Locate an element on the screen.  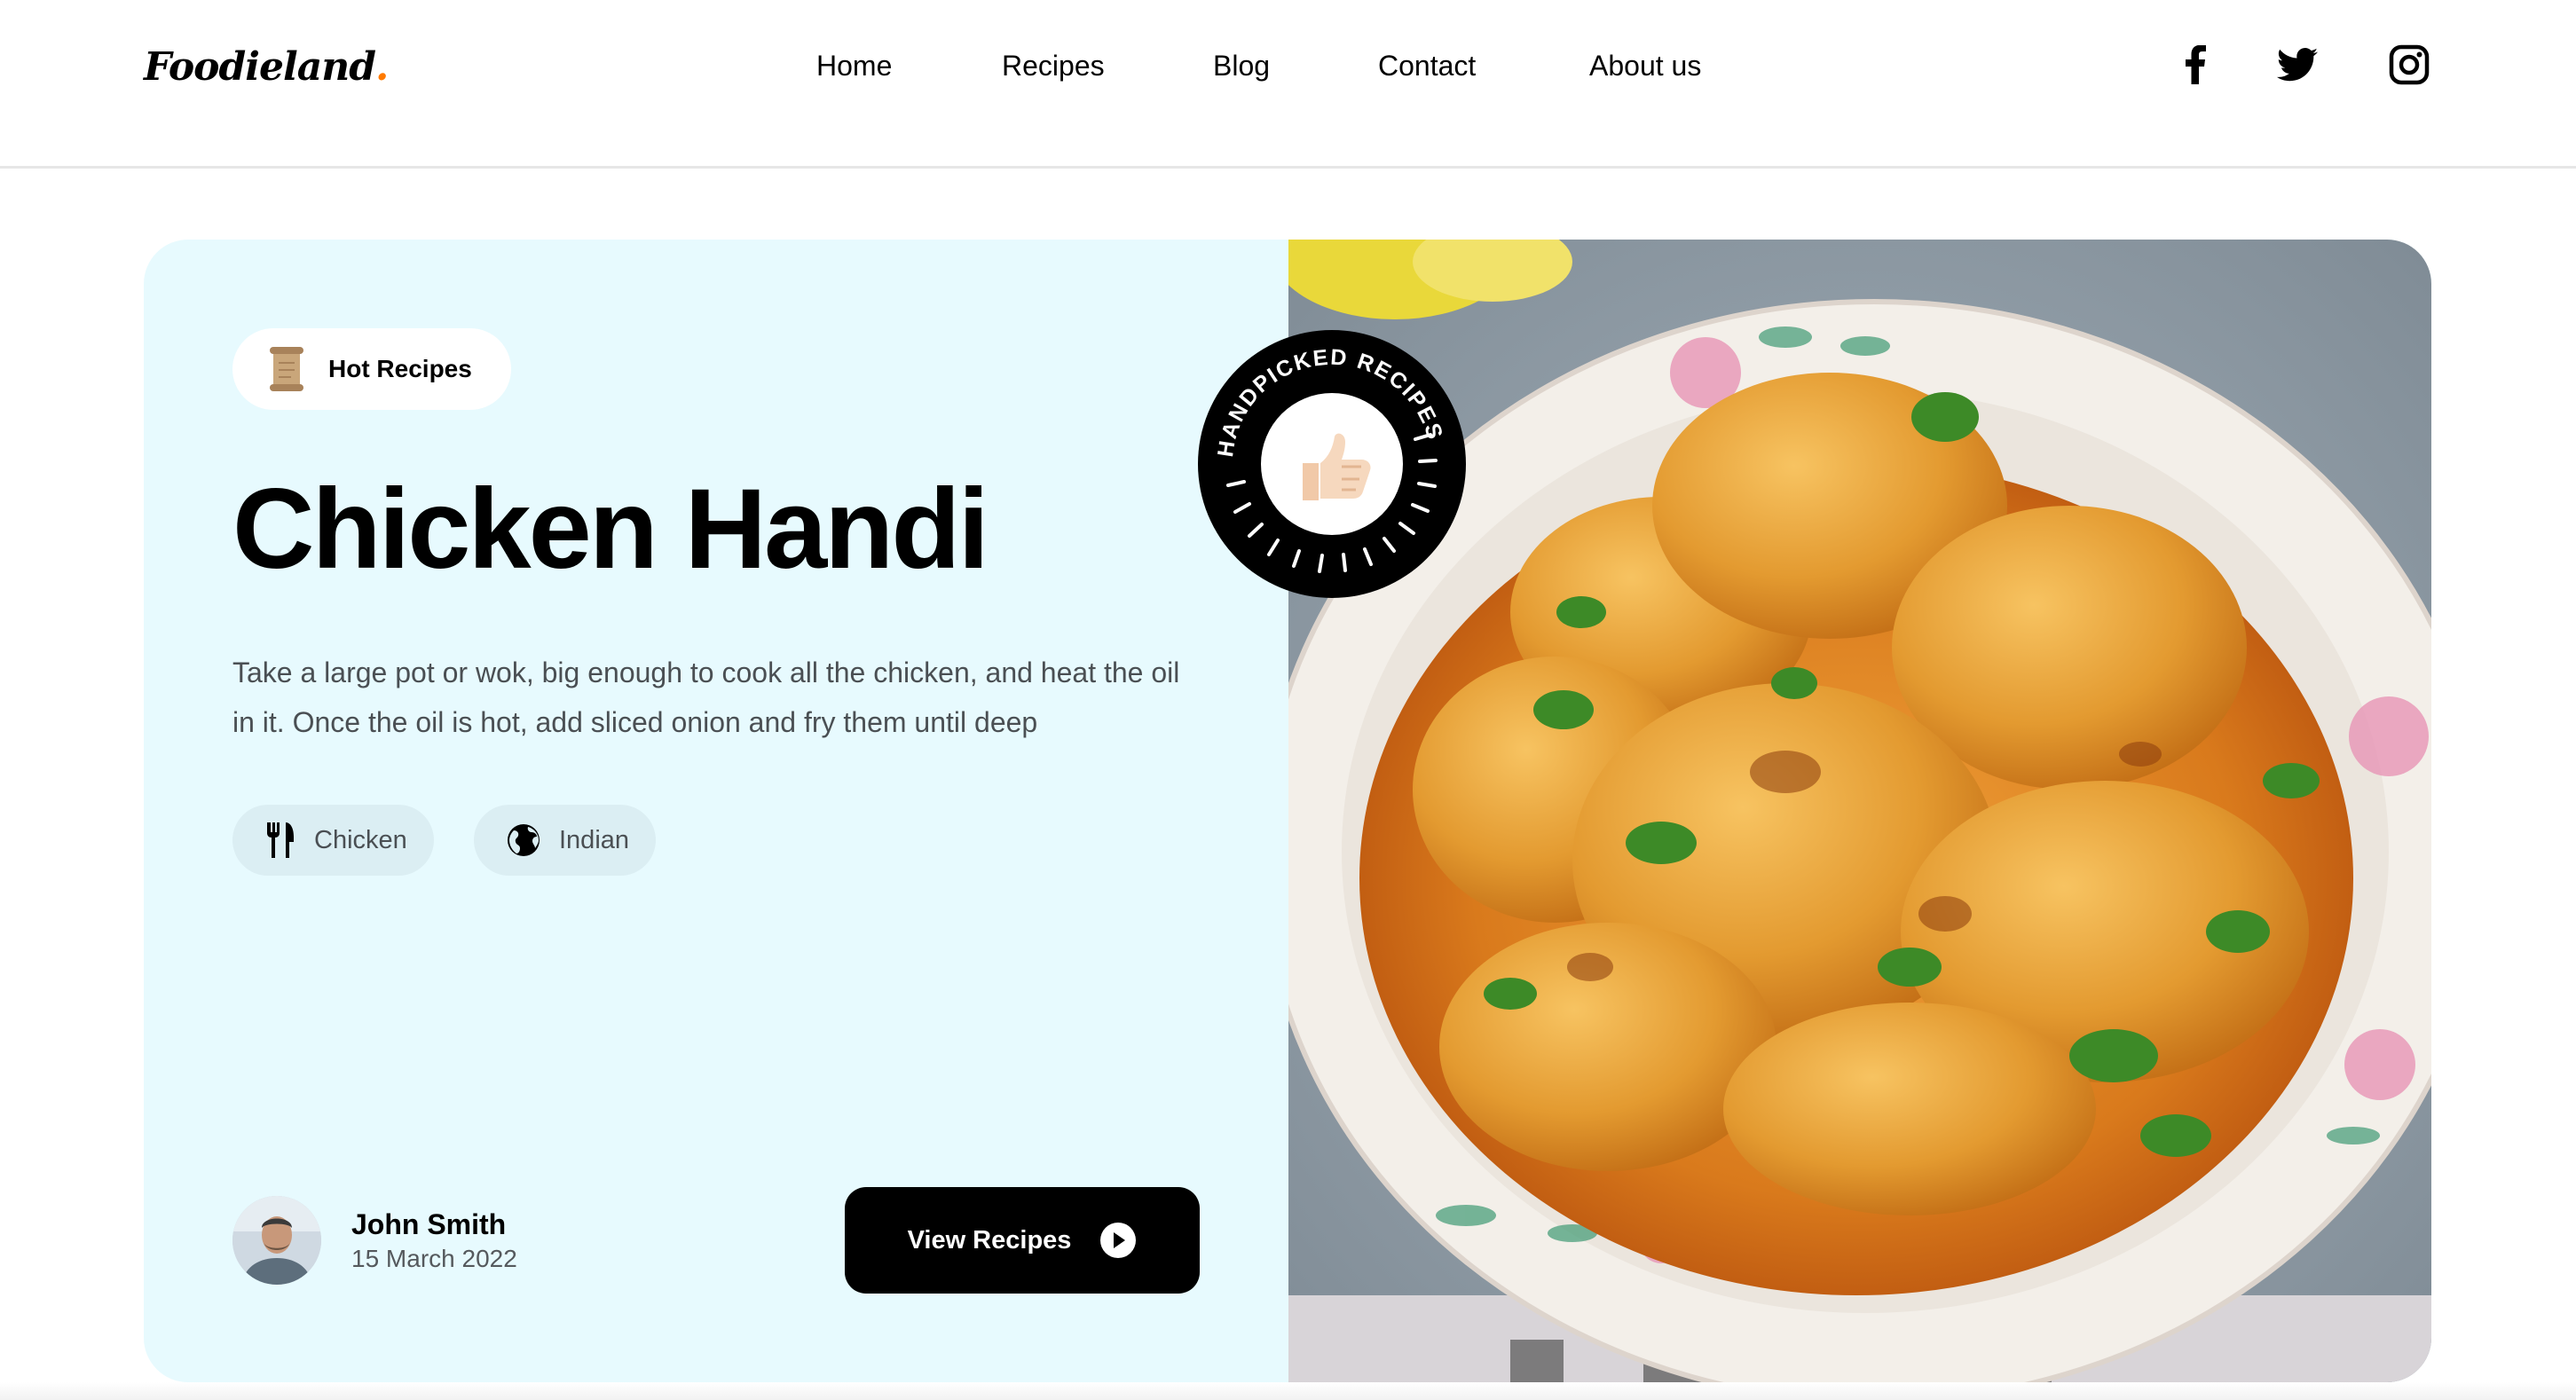
nav-home: Home is located at coordinates (854, 67).